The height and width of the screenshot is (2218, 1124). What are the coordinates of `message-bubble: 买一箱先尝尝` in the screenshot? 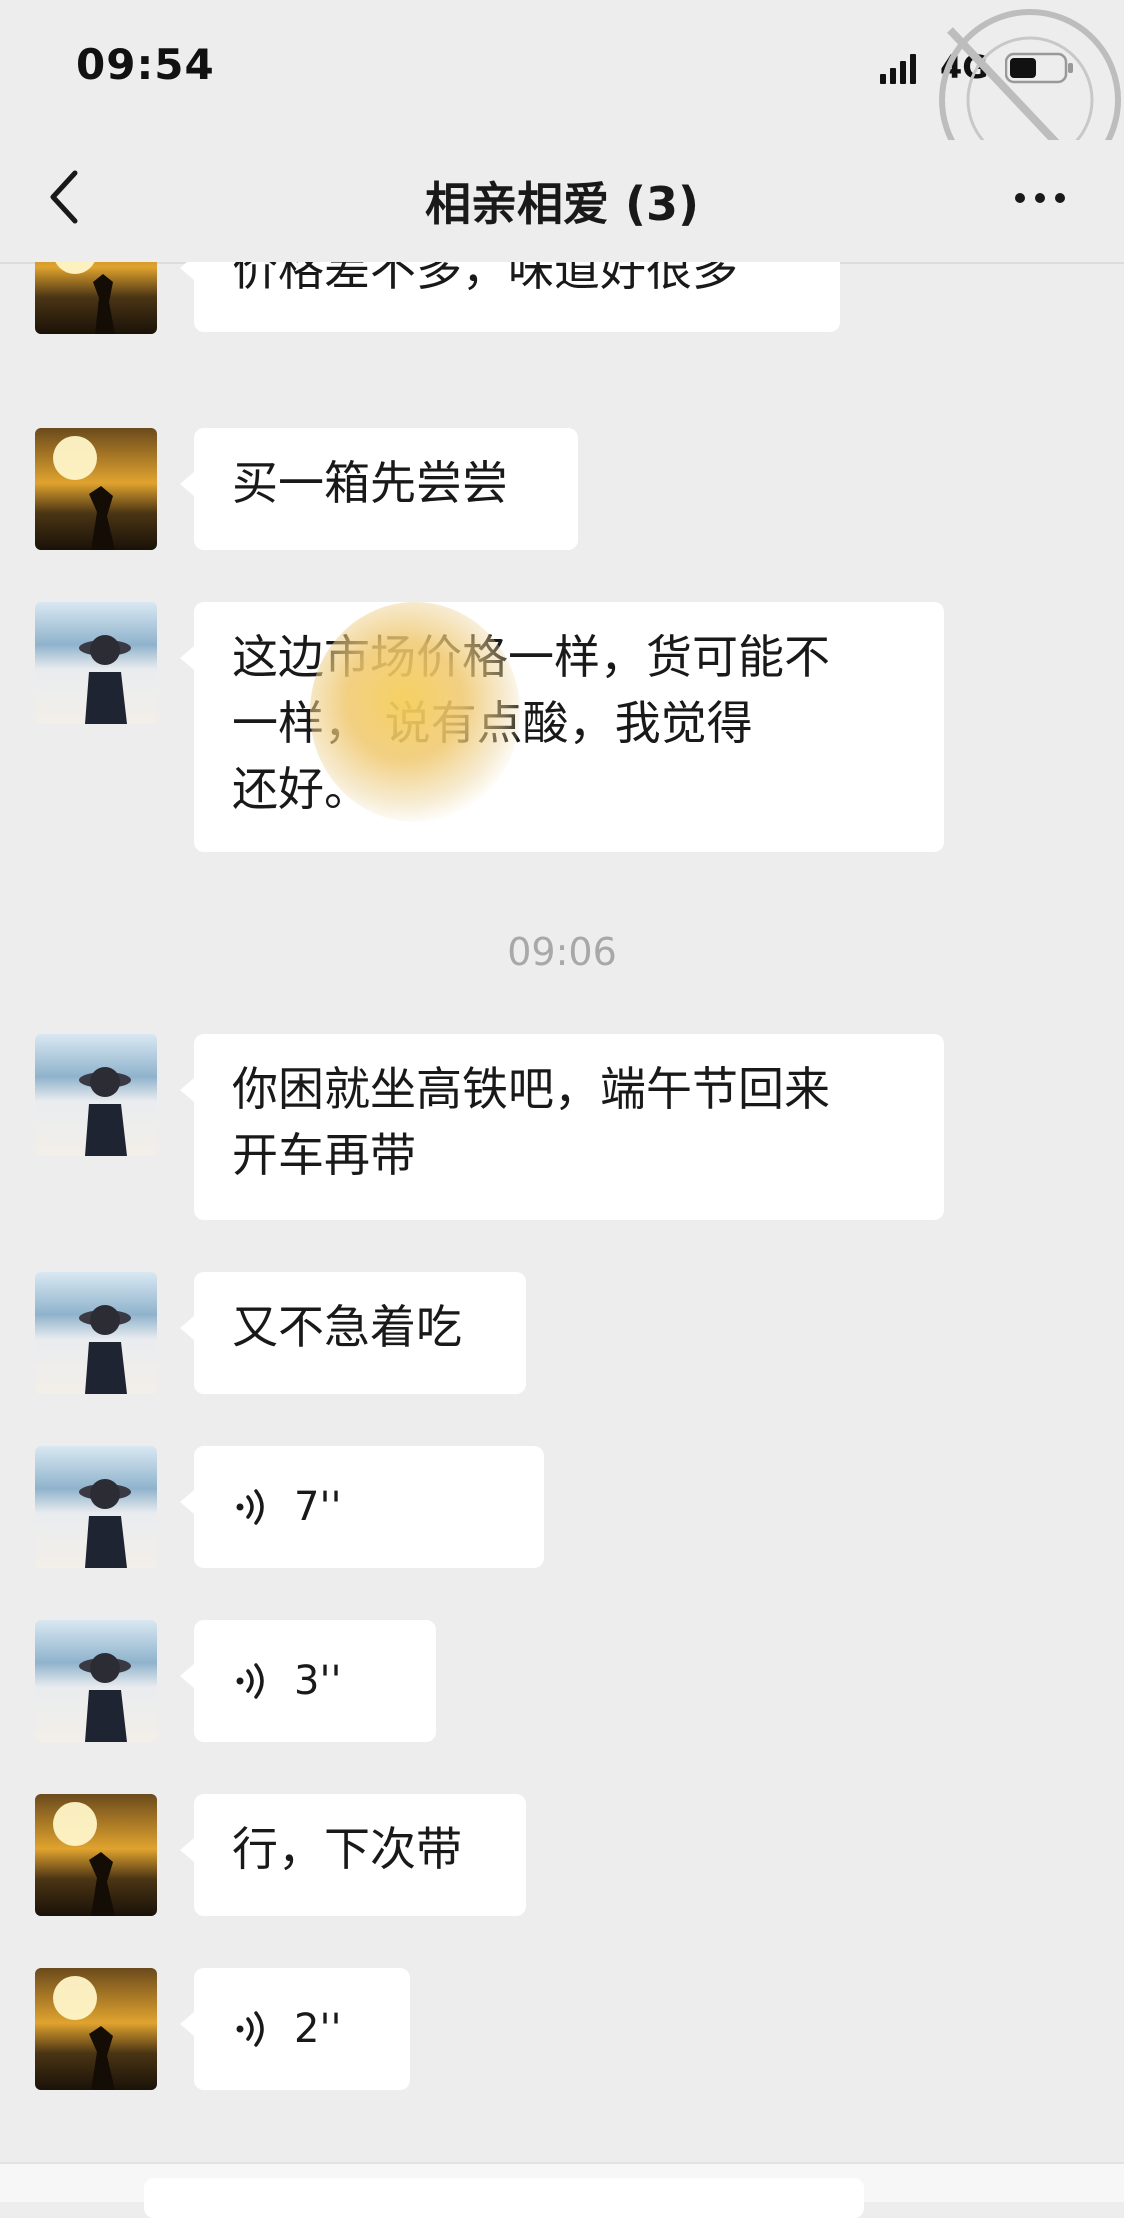 It's located at (379, 489).